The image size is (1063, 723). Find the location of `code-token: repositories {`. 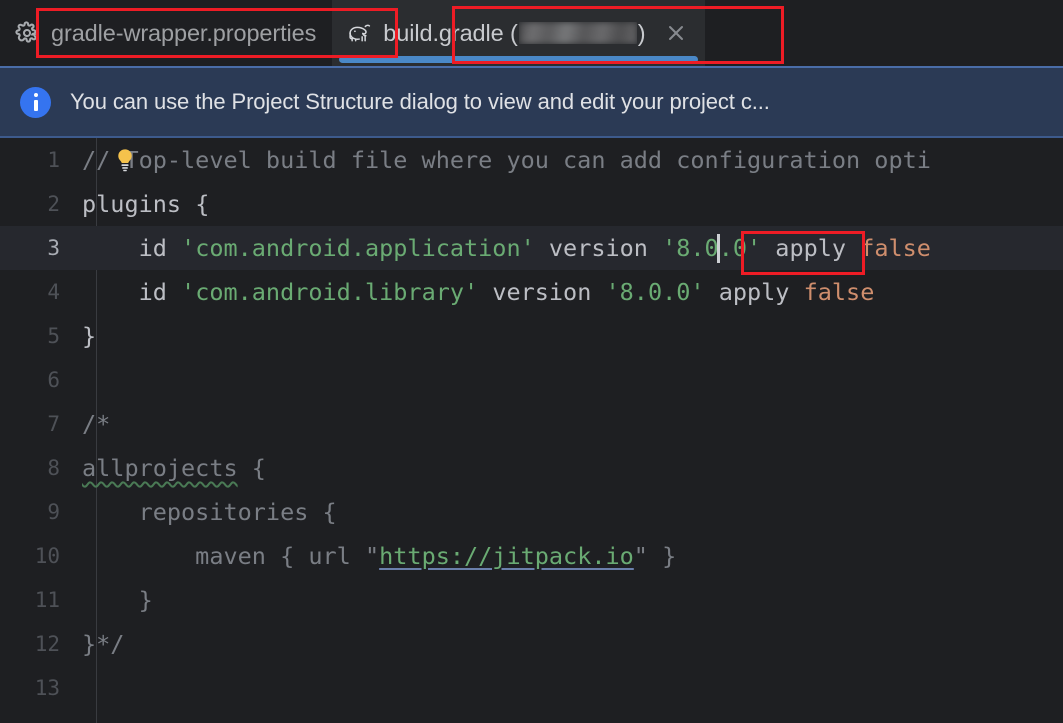

code-token: repositories { is located at coordinates (209, 512).